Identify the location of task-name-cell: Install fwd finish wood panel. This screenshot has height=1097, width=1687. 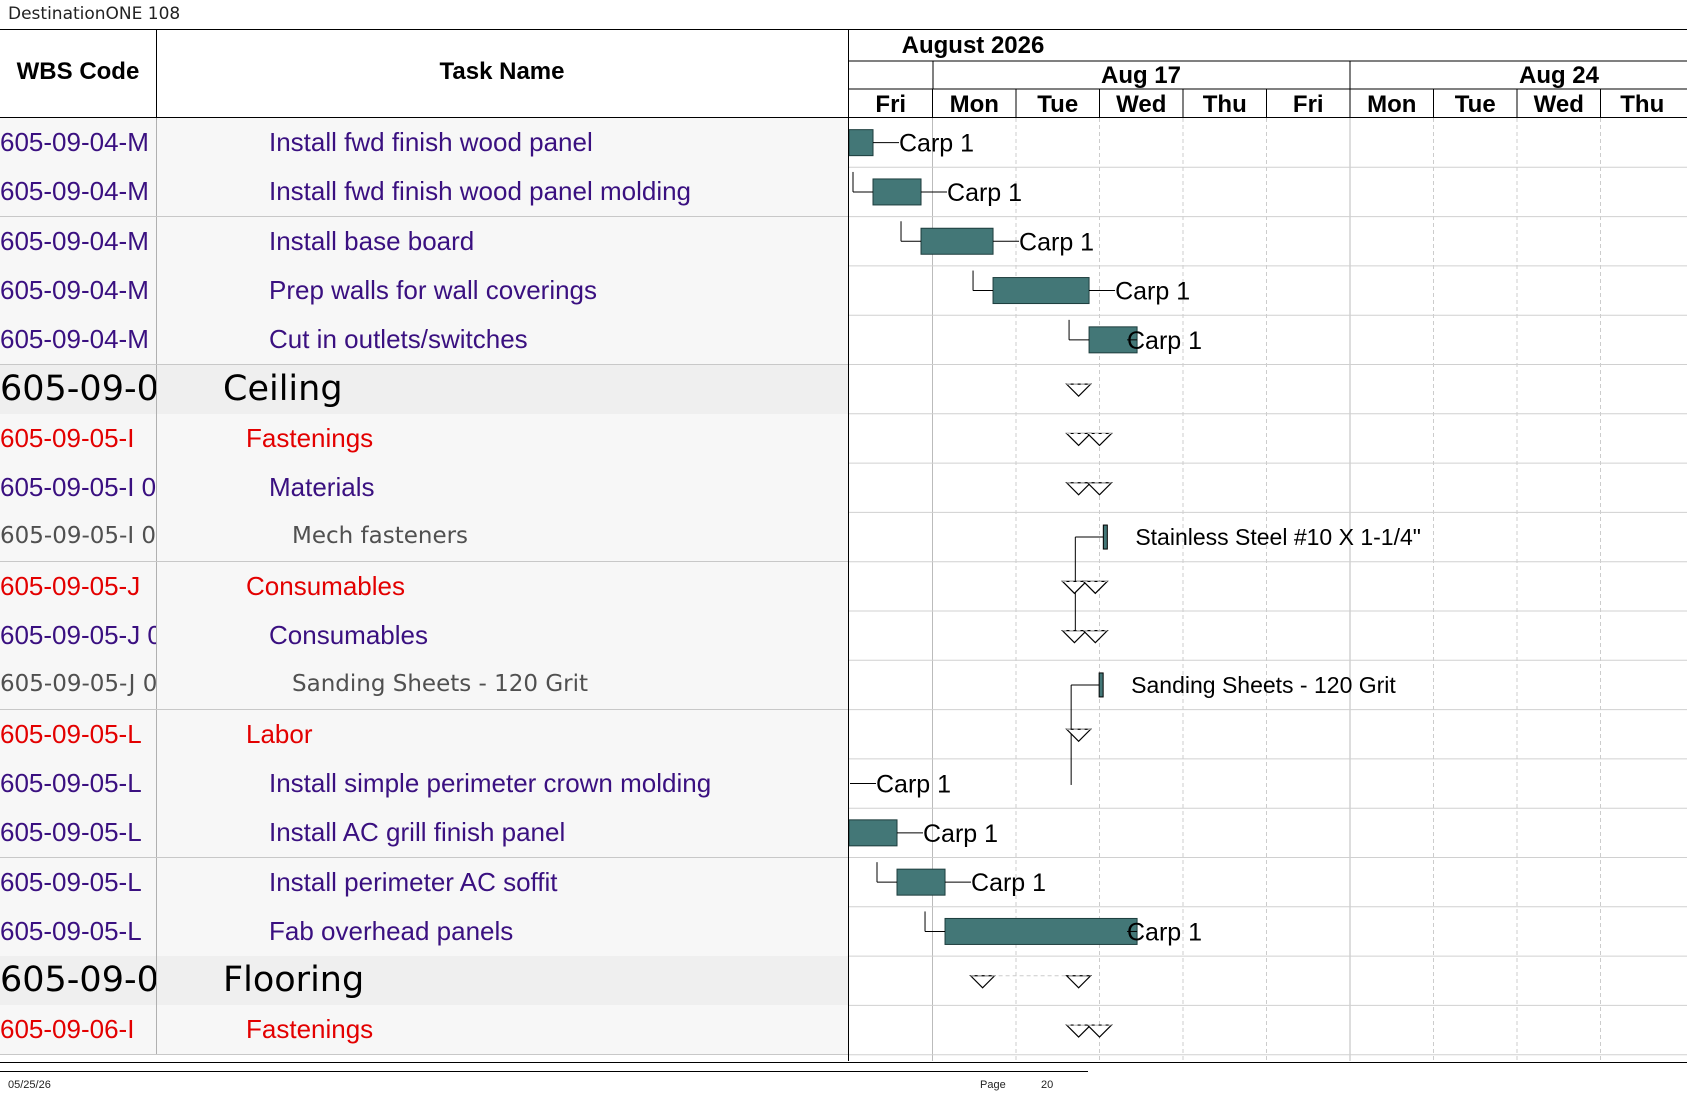
(431, 142).